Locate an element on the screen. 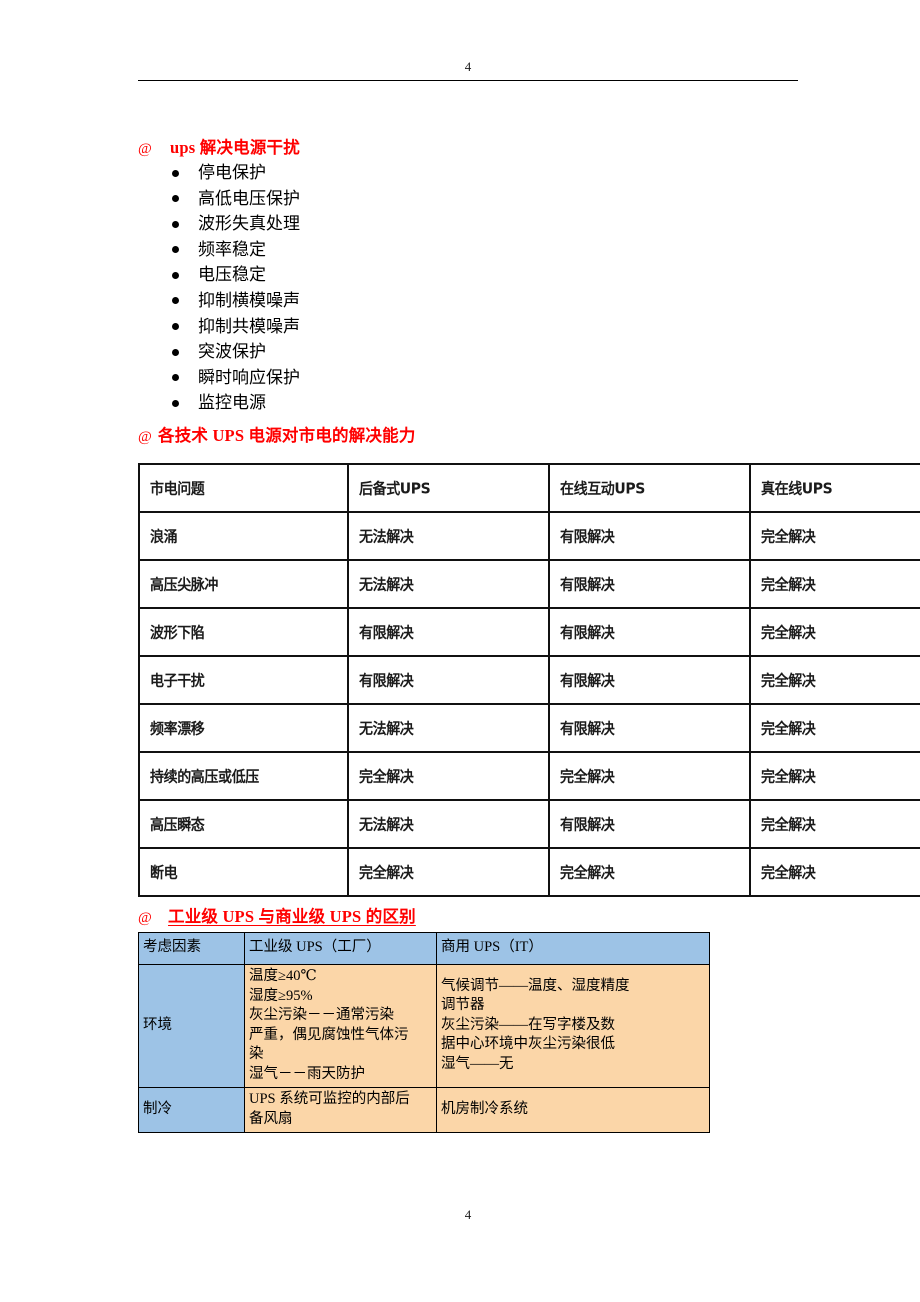 The image size is (920, 1302). table-row: 制冷 UPS 系统可监控的内部后 备风扇 机房制冷系统 is located at coordinates (424, 1110).